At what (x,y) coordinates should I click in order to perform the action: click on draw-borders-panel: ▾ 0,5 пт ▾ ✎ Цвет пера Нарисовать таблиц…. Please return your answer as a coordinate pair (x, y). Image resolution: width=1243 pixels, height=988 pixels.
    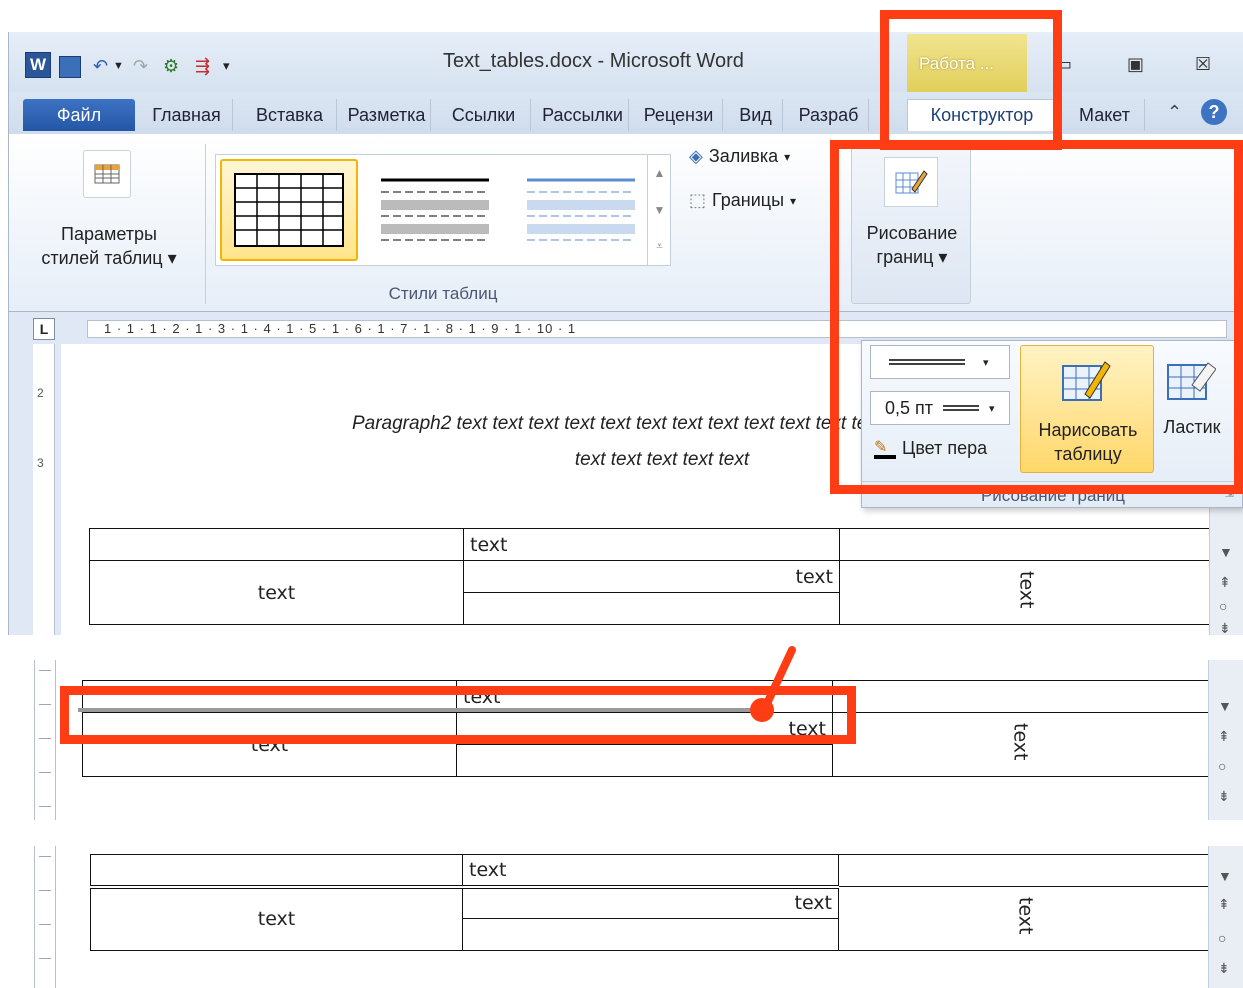
    Looking at the image, I should click on (1052, 424).